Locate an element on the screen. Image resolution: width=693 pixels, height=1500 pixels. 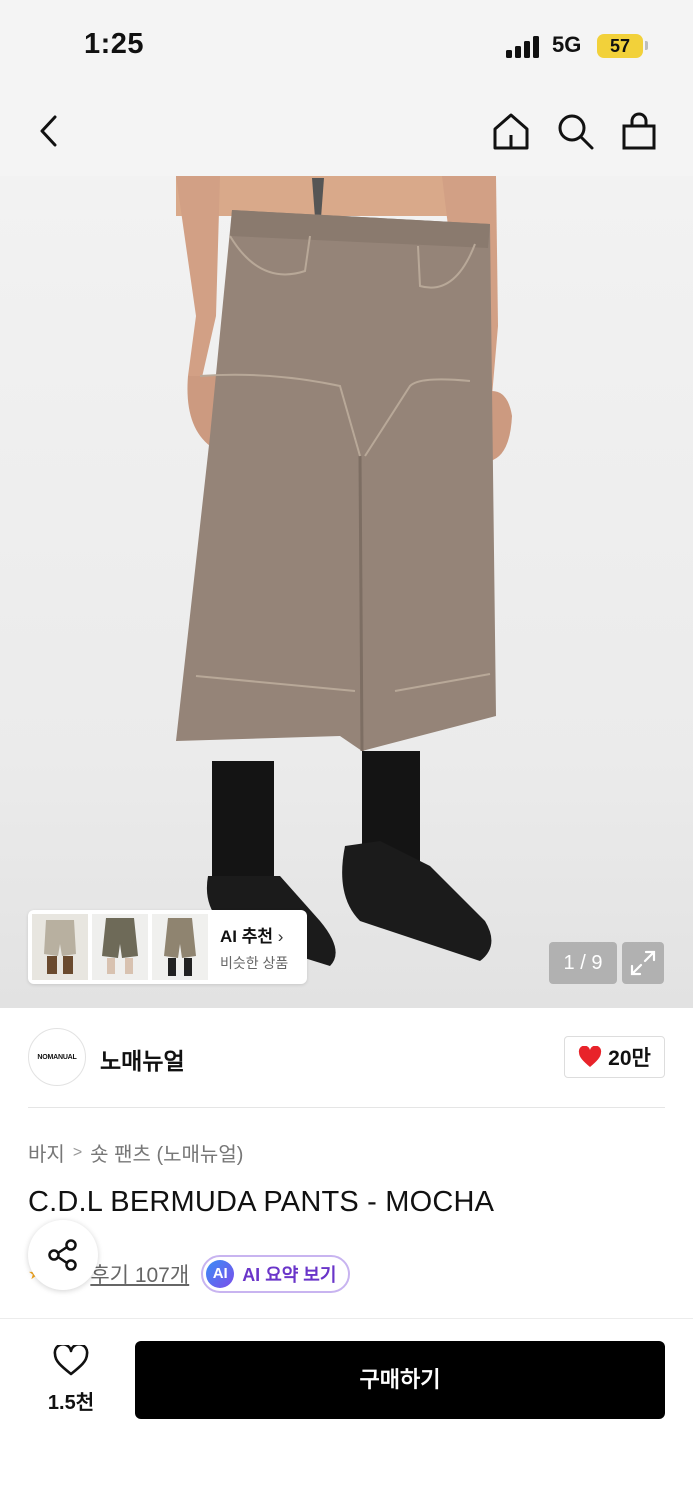
expand-icon is located at coordinates (643, 963).